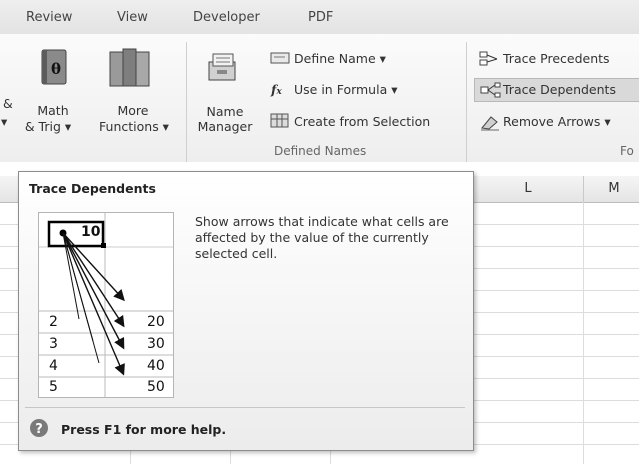 The height and width of the screenshot is (464, 639). Describe the element at coordinates (133, 110) in the screenshot. I see `more-functions-label-1: More` at that location.